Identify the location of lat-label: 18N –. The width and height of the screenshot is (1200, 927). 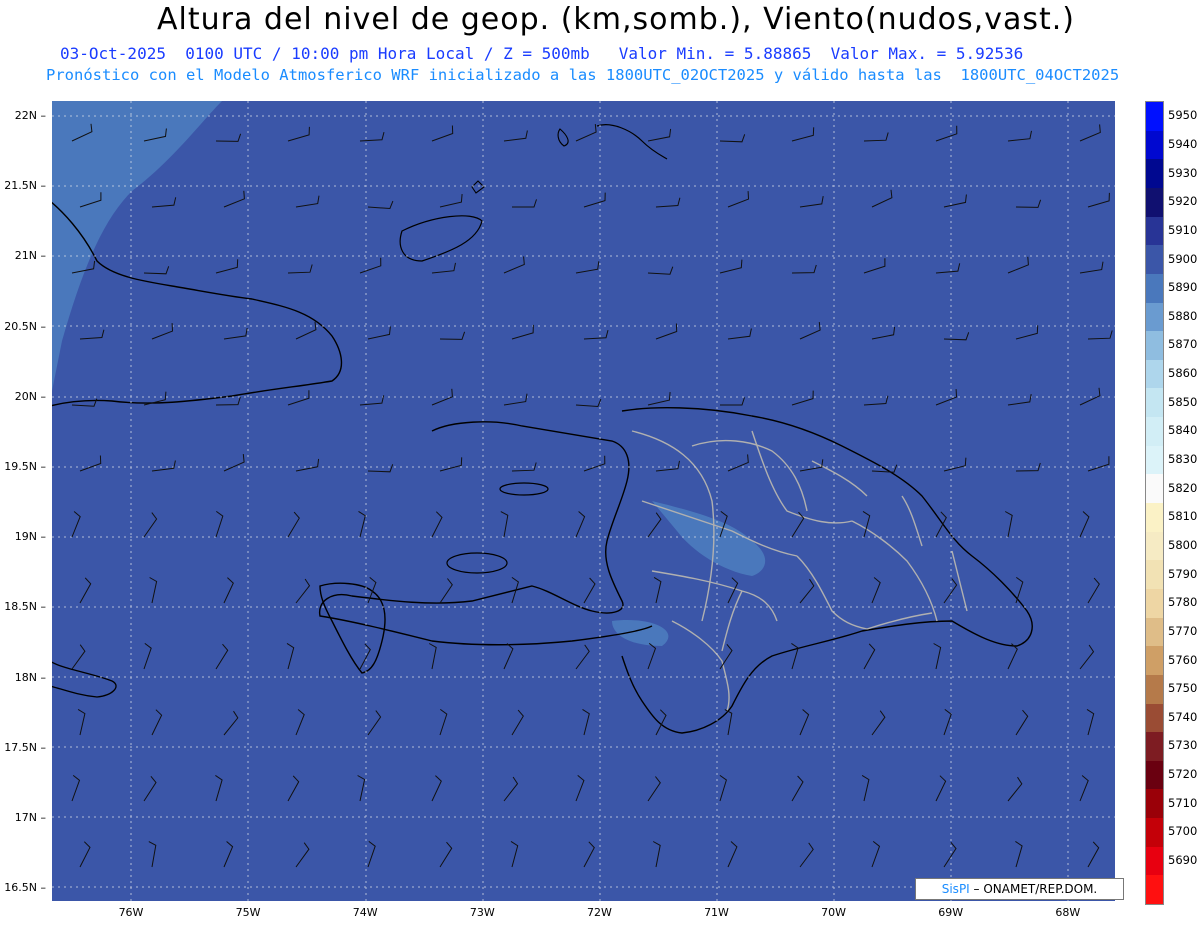
(30, 677).